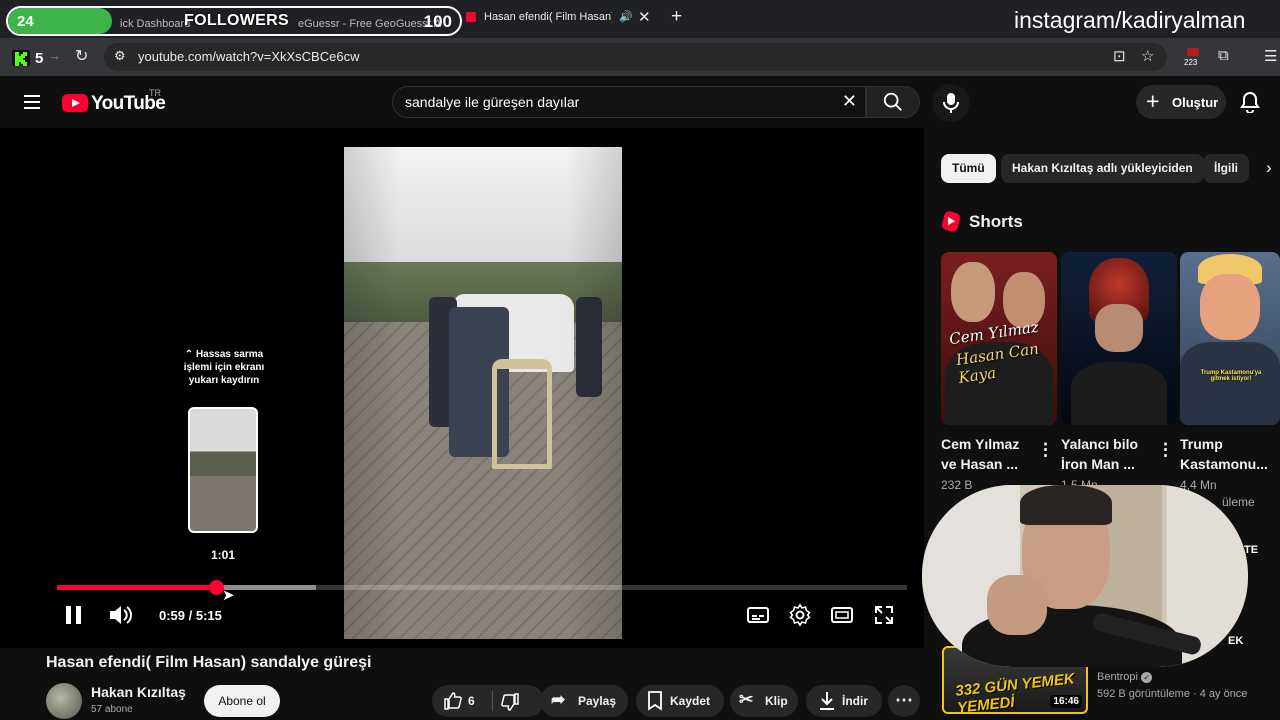 The width and height of the screenshot is (1280, 720). Describe the element at coordinates (155, 93) in the screenshot. I see `region-code: TR` at that location.